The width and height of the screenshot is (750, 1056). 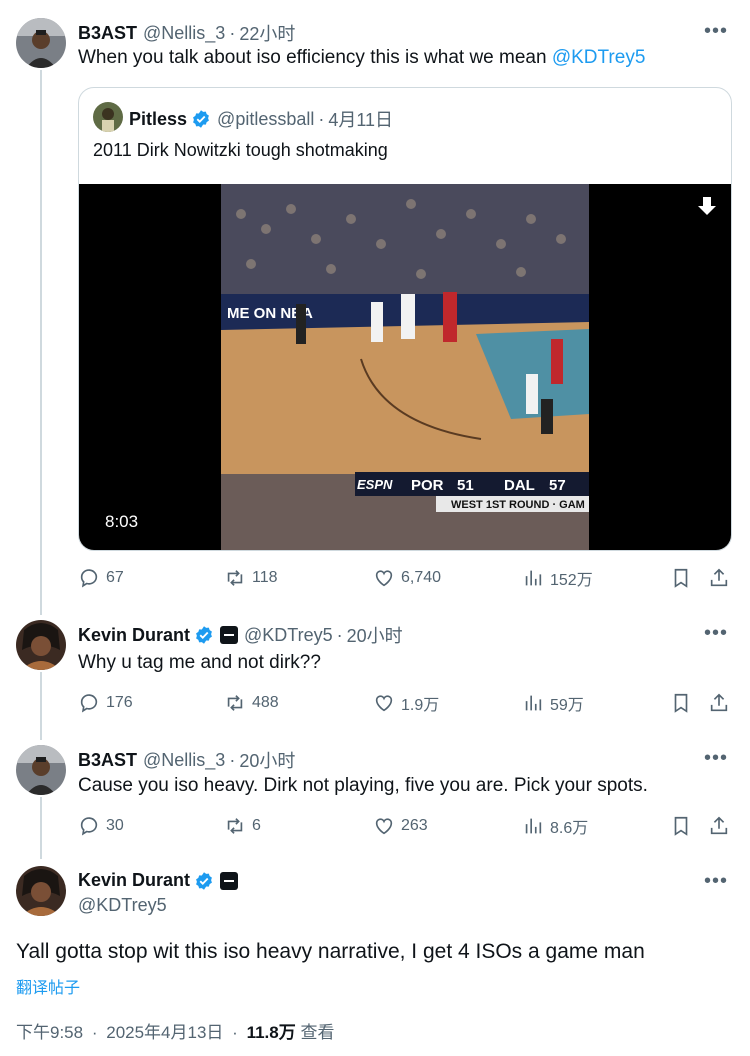 I want to click on quote-avatar, so click(x=108, y=117).